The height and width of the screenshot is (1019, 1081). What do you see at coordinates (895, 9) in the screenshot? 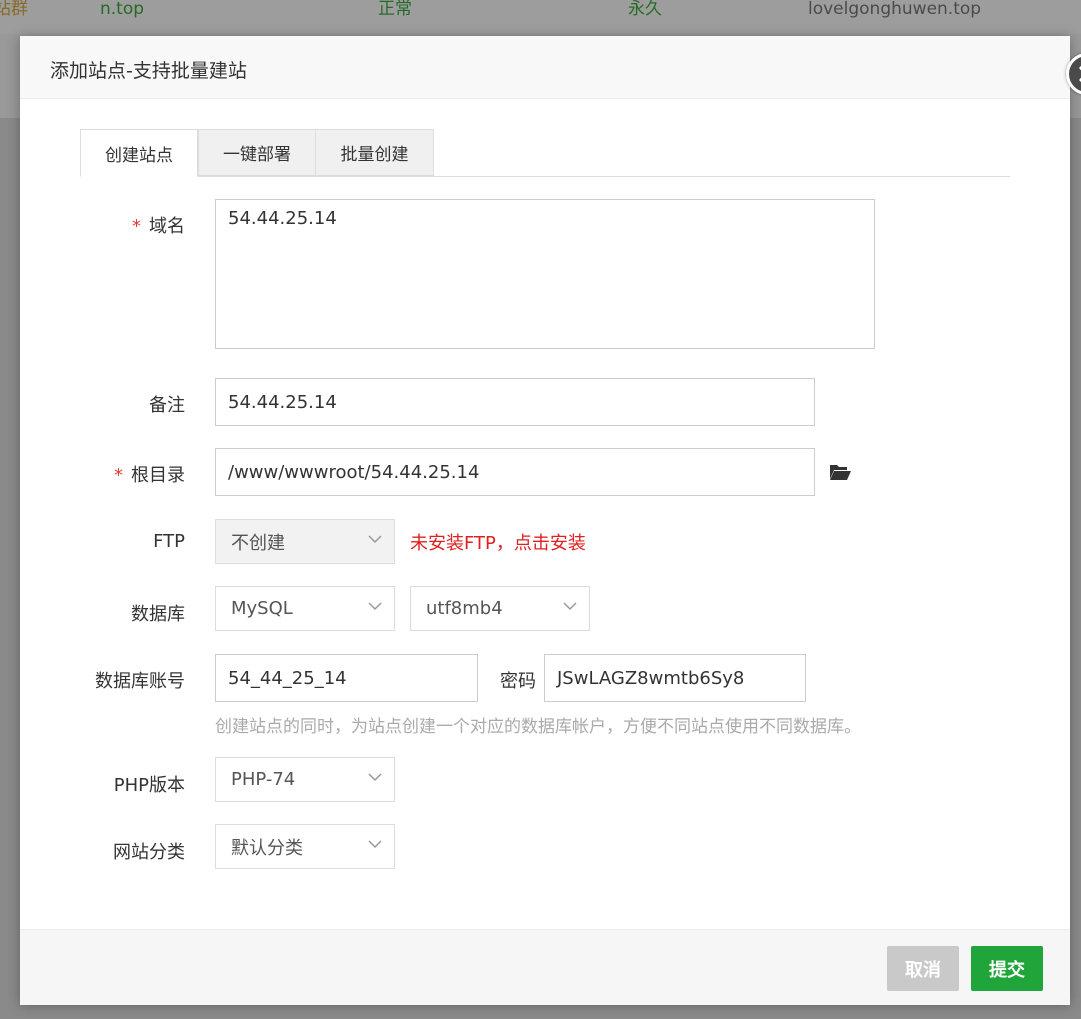
I see `background-remark: lovelgonghuwen.top` at bounding box center [895, 9].